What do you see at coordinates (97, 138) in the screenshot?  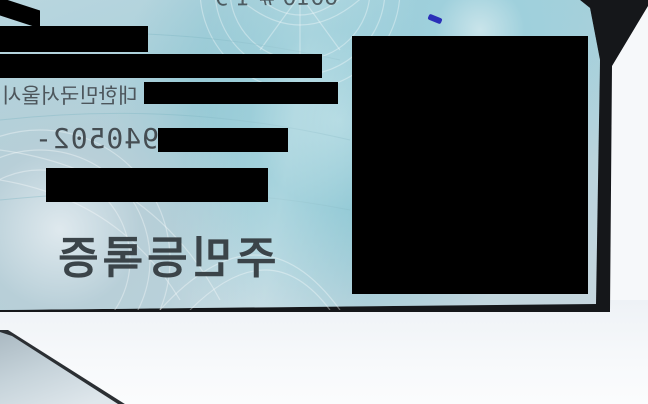 I see `id-number-prefix: 940502-` at bounding box center [97, 138].